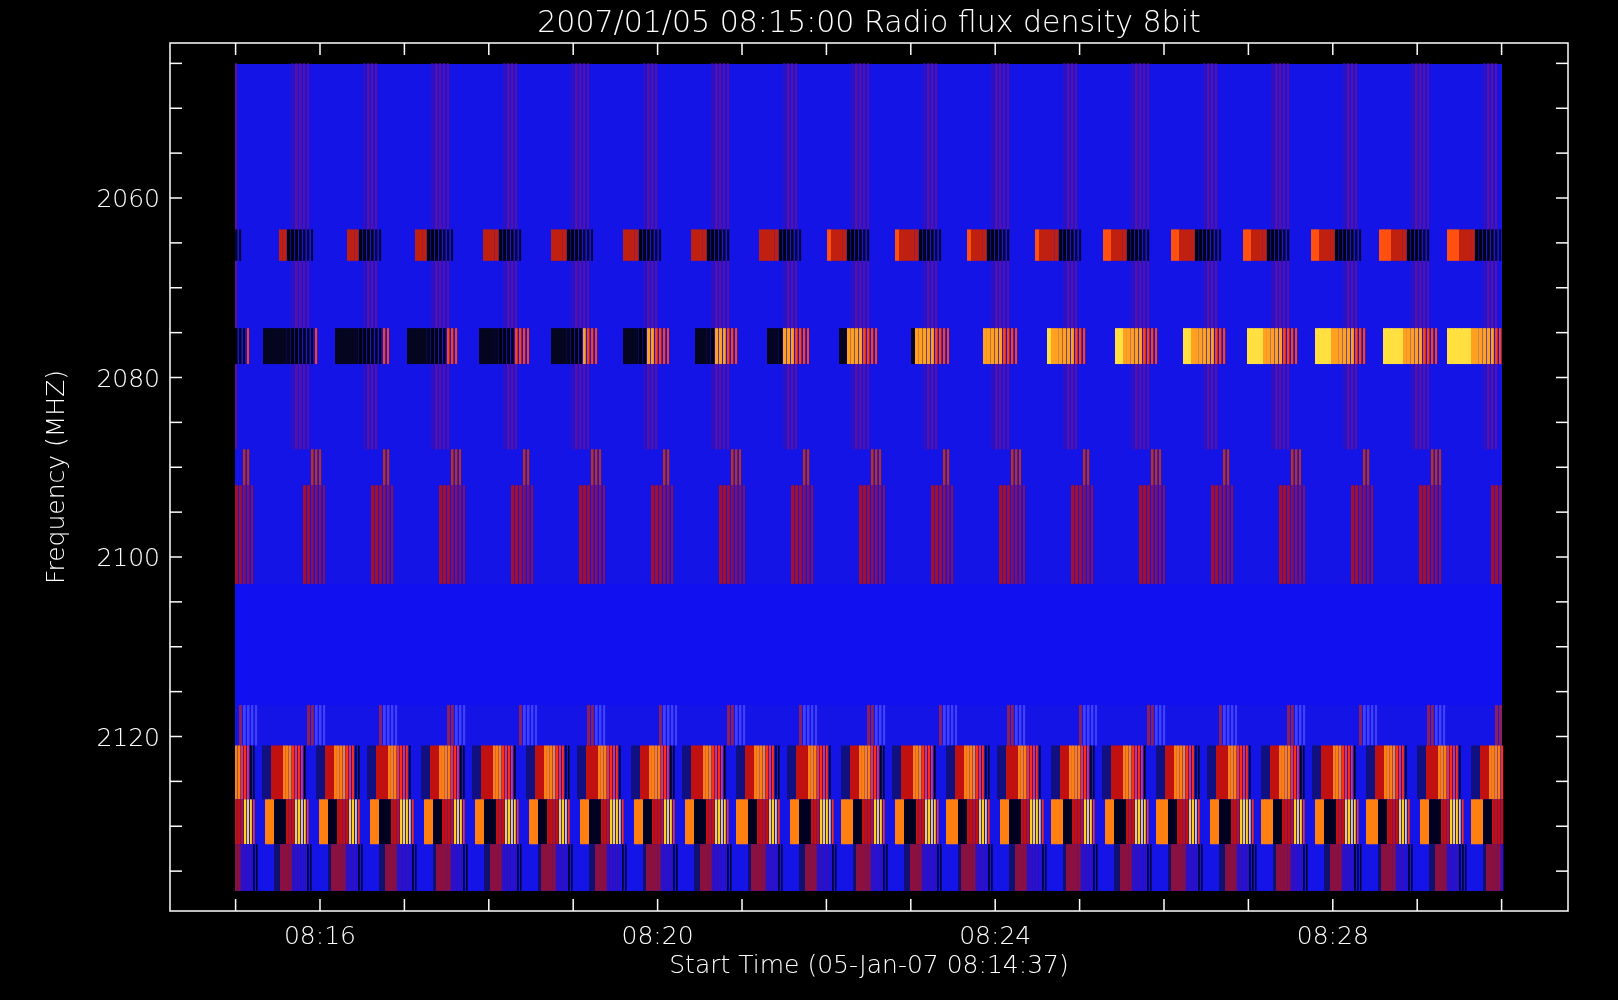 This screenshot has height=1000, width=1618. Describe the element at coordinates (657, 935) in the screenshot. I see `axis-tick-label: 08:20` at that location.